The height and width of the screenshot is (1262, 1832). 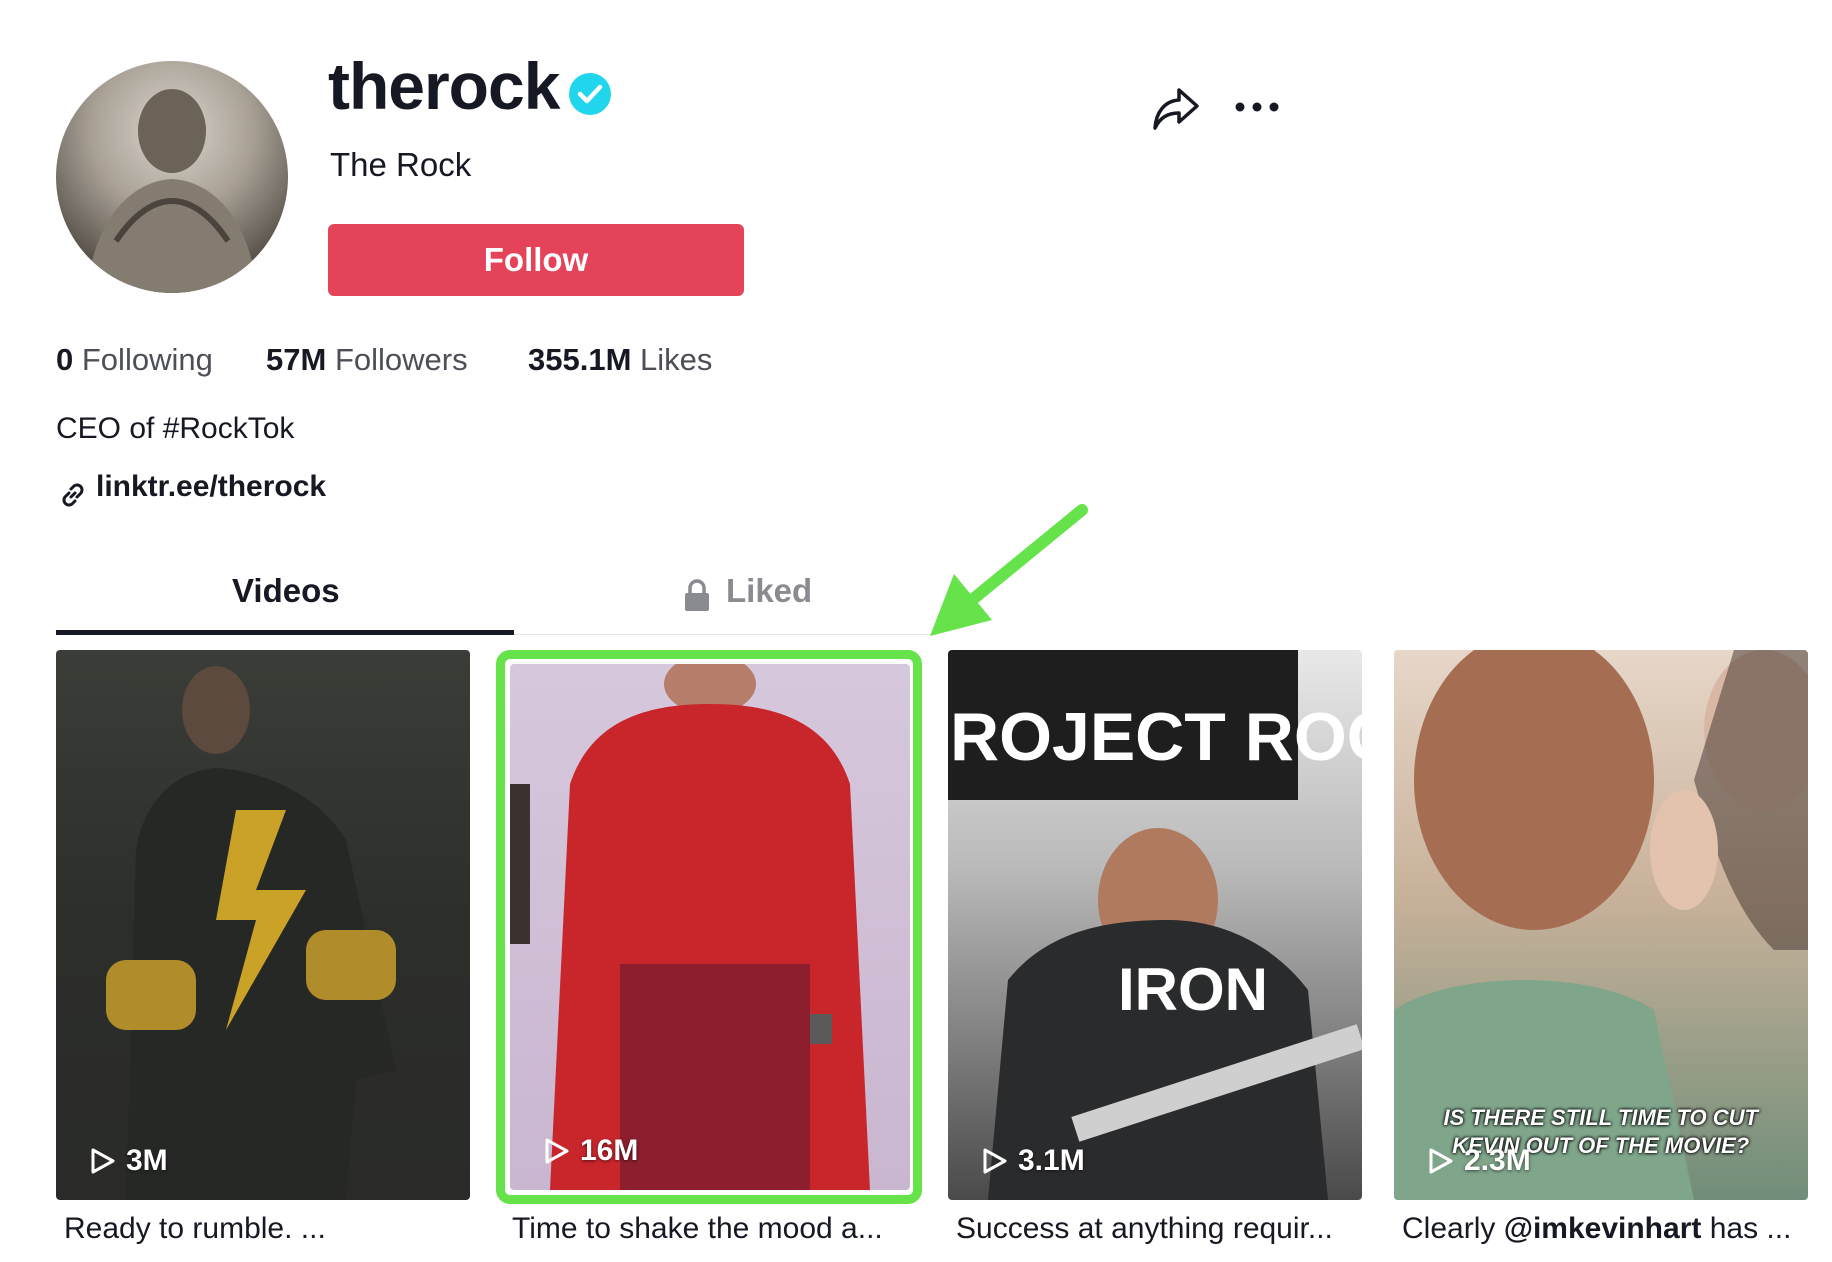 I want to click on video-card: 3M, so click(x=263, y=925).